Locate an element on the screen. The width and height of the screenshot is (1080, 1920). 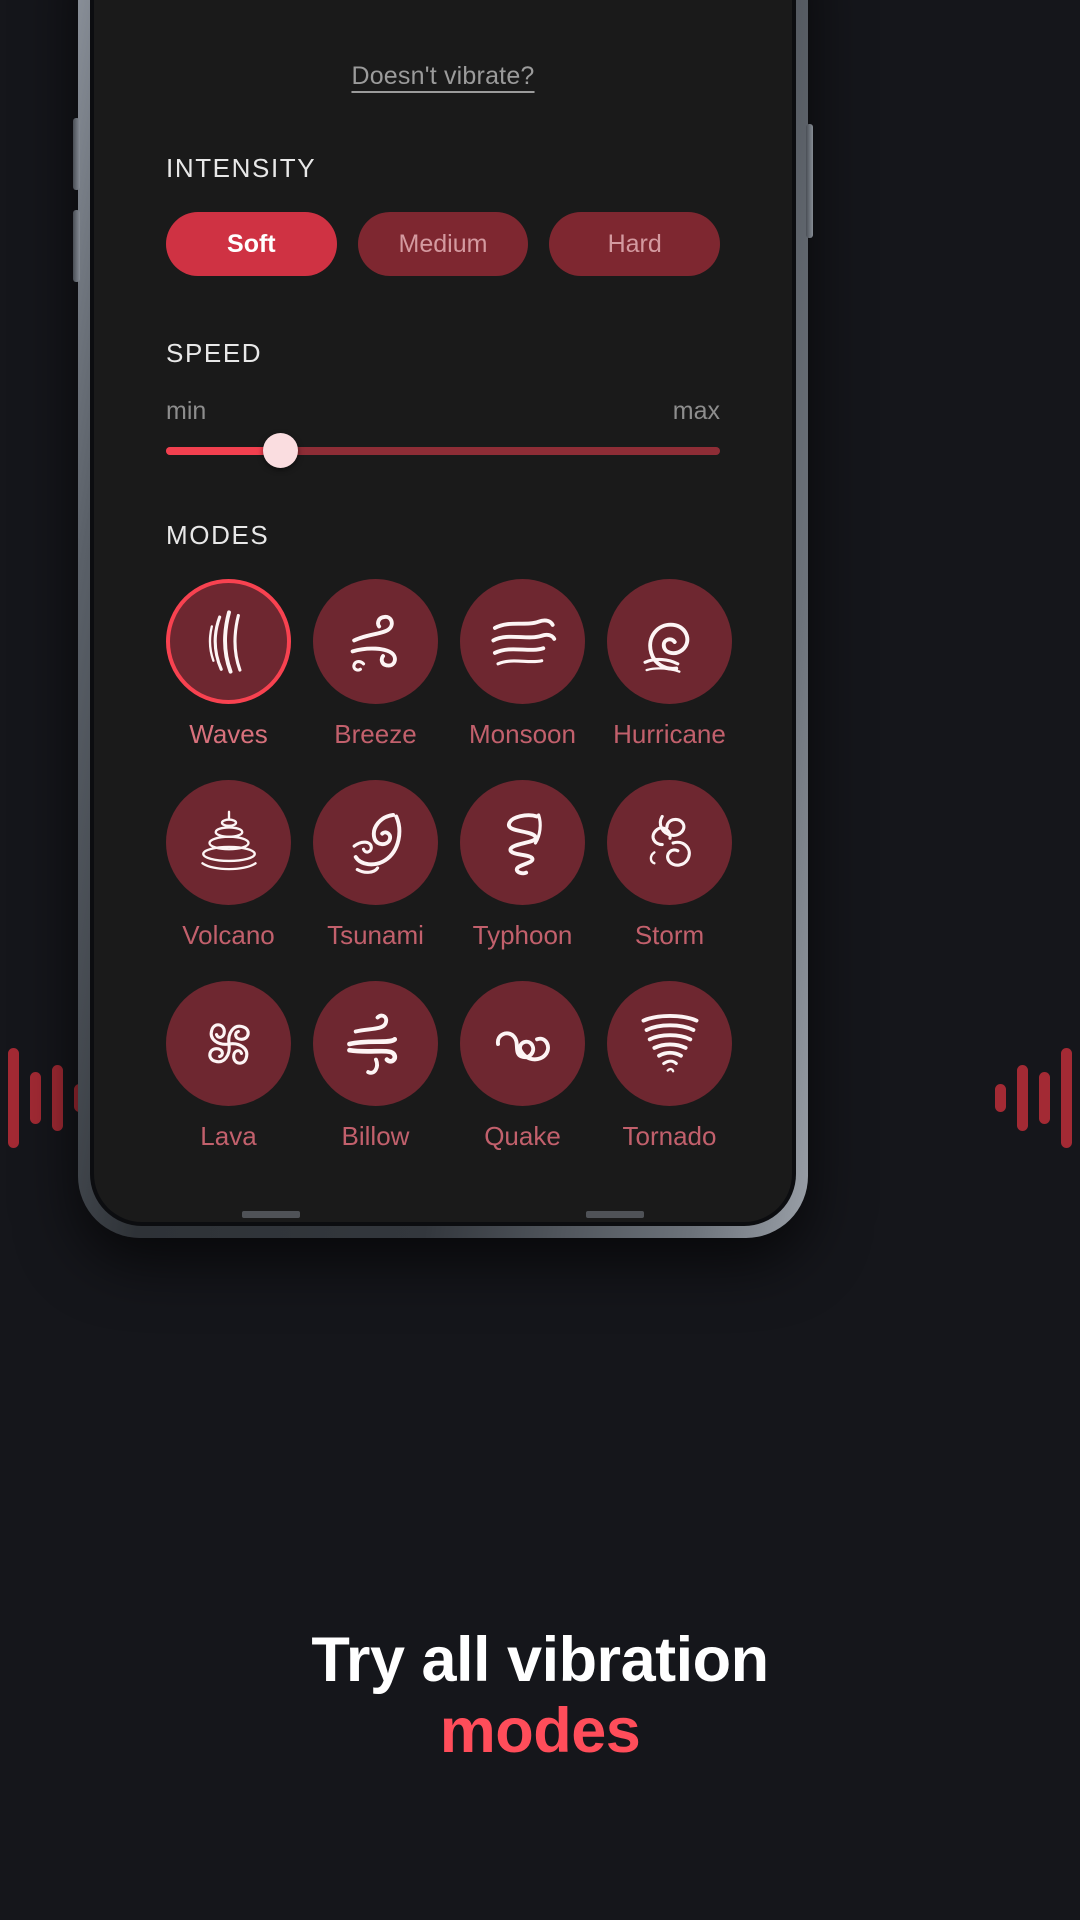
power-button is located at coordinates (809, 181).